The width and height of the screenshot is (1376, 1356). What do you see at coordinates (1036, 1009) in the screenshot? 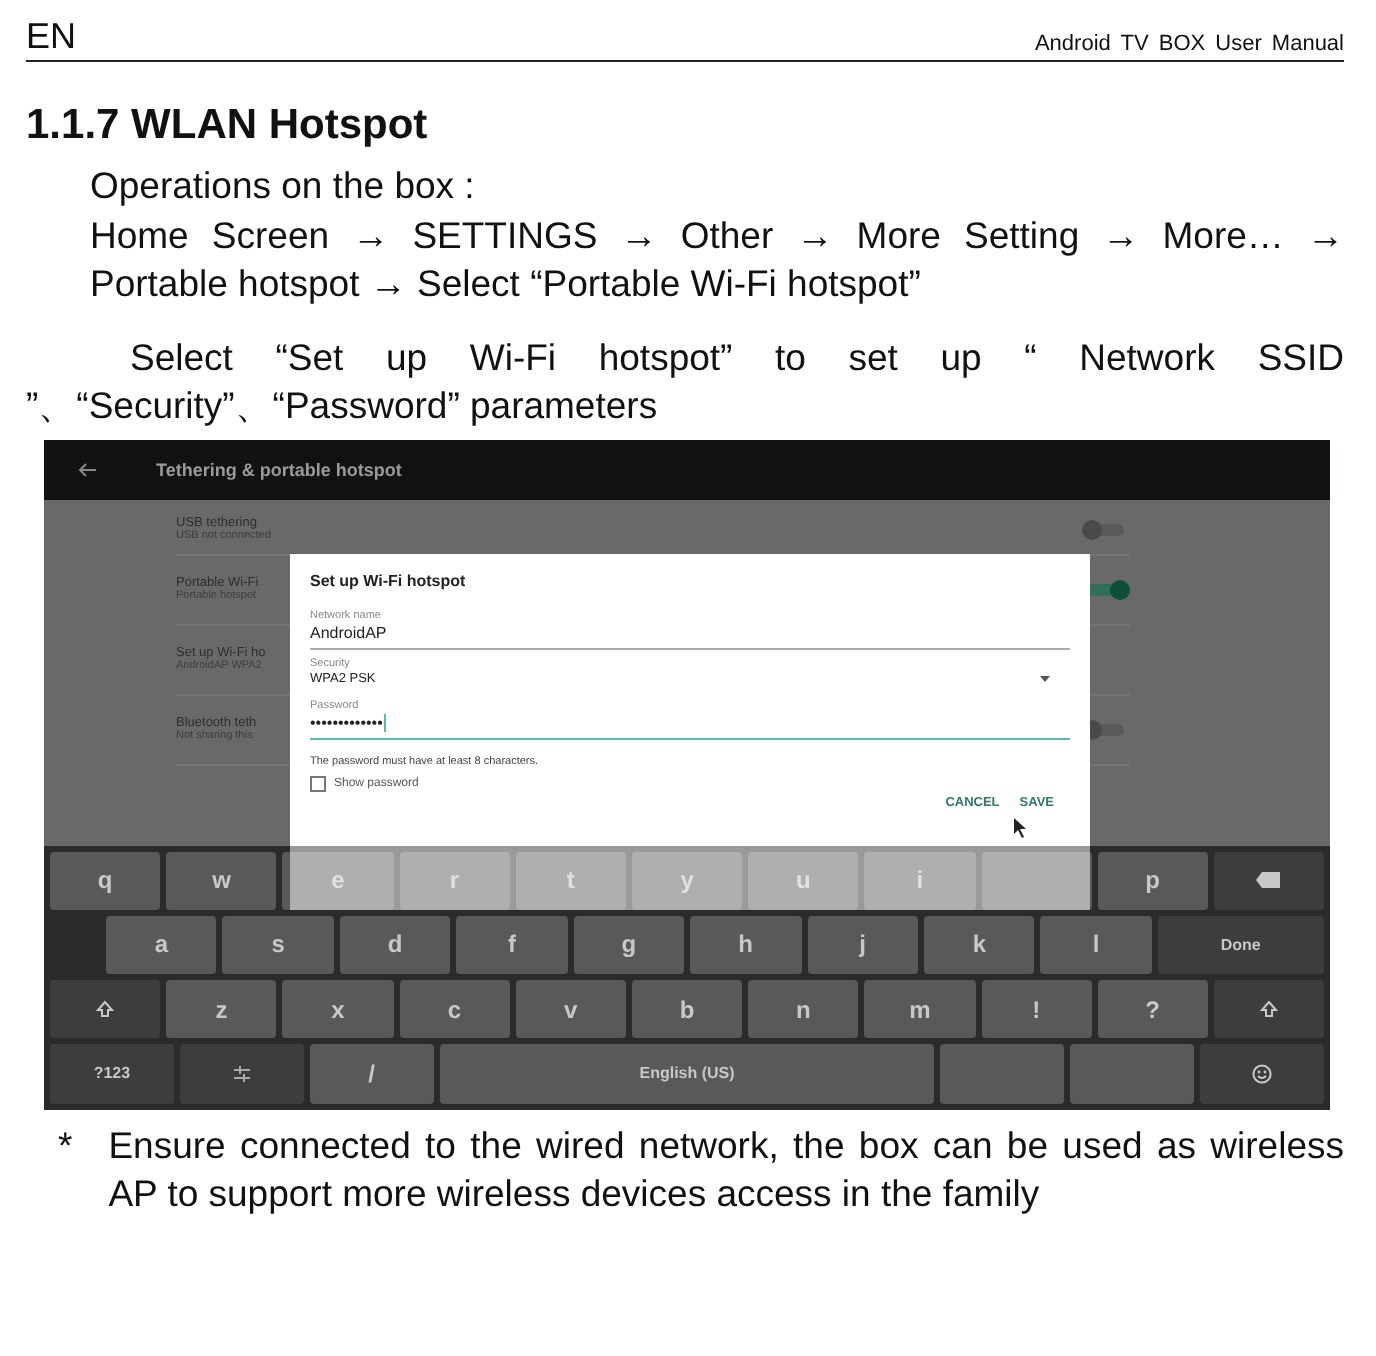
I see `keyboard-key: !` at bounding box center [1036, 1009].